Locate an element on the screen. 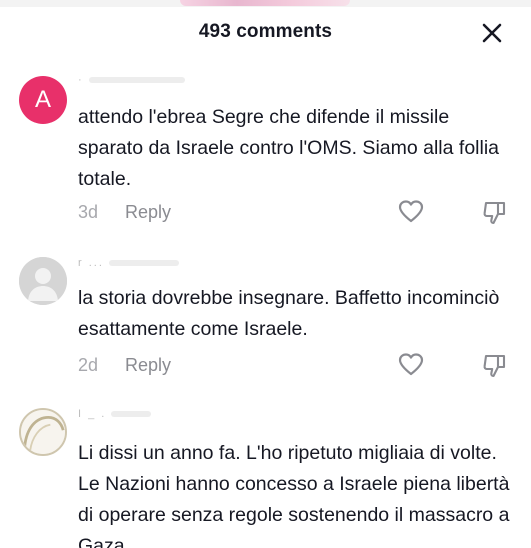 This screenshot has height=548, width=531. close-icon is located at coordinates (492, 33).